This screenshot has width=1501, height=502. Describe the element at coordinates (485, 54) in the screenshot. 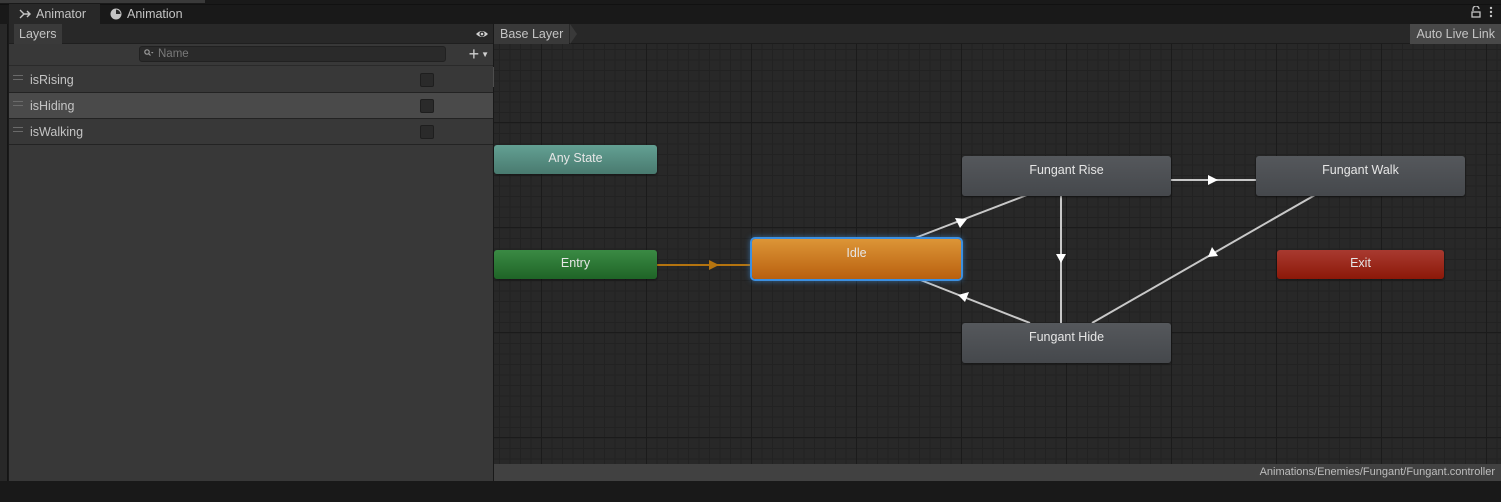

I see `caret-down-icon: ▼` at that location.